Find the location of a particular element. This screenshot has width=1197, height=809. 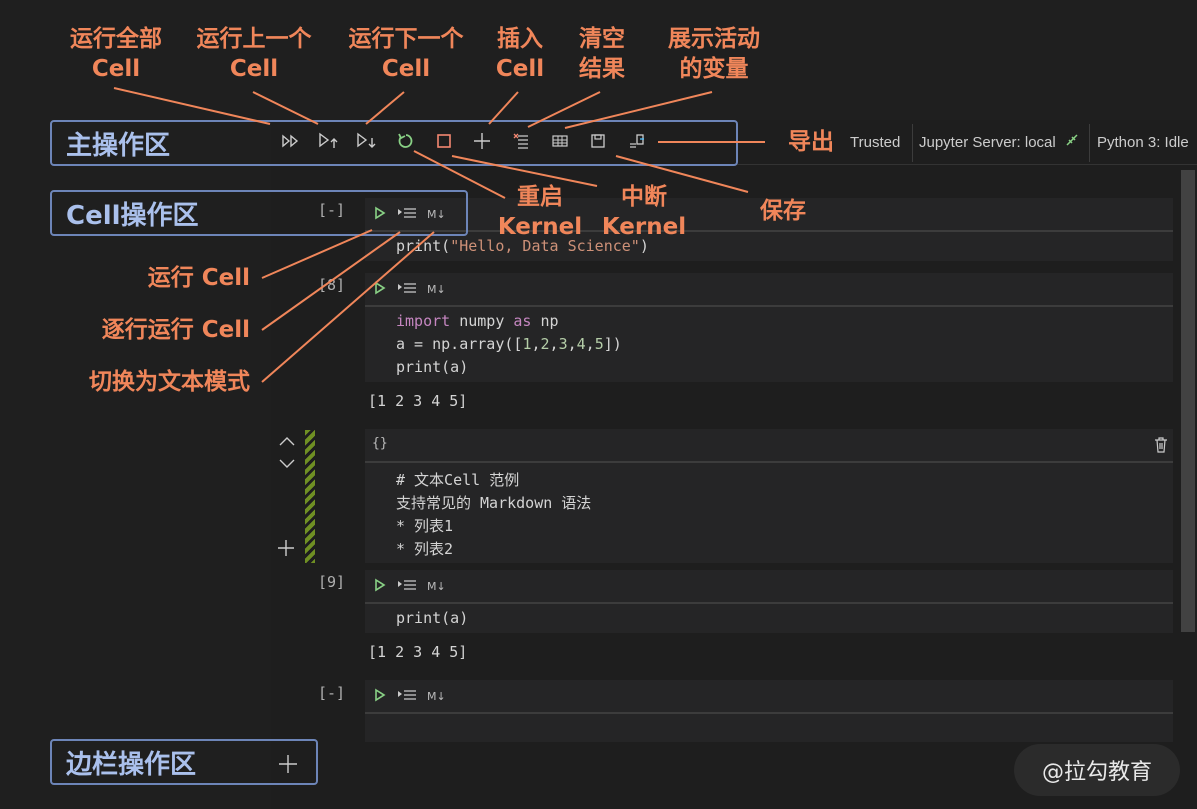

annotation-restart: 重启 Kernel is located at coordinates (540, 212).